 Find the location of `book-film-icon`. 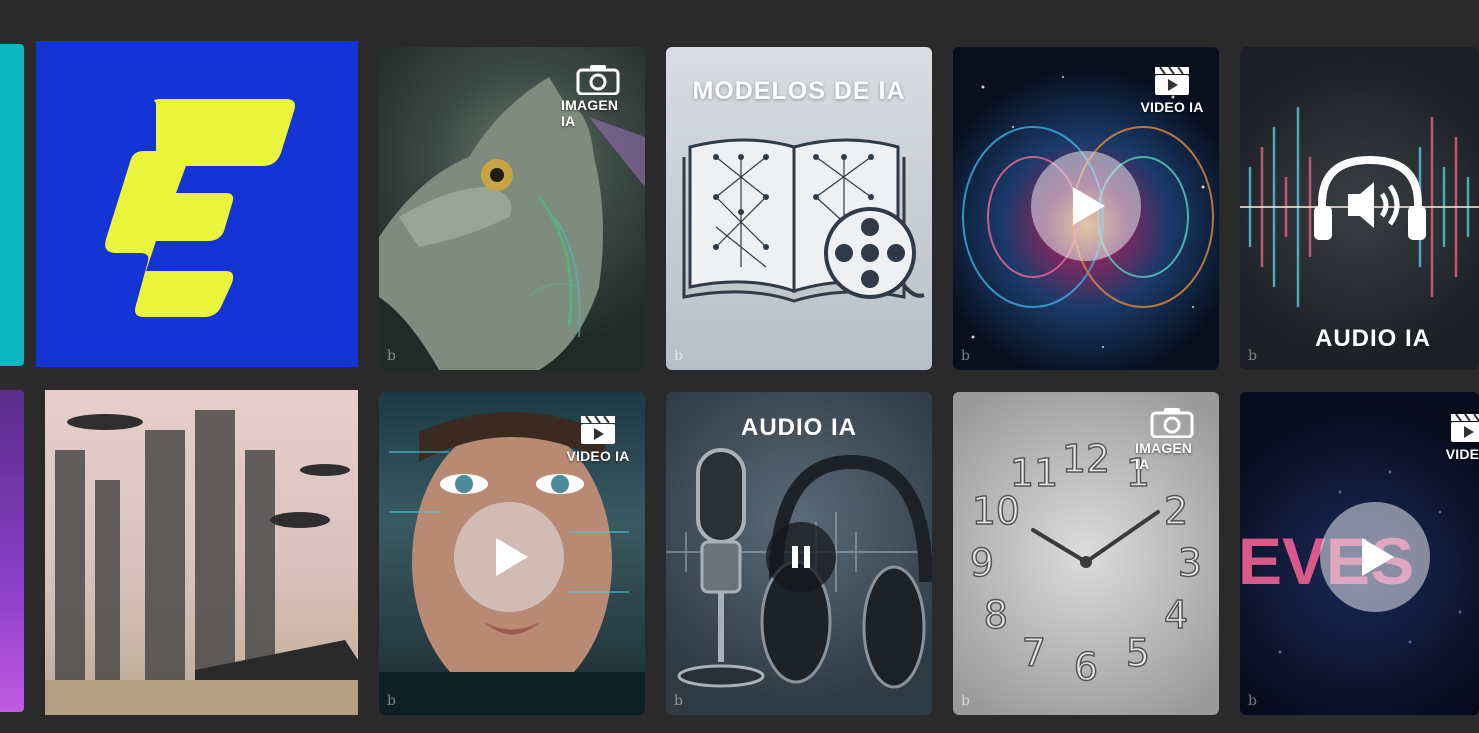

book-film-icon is located at coordinates (803, 220).